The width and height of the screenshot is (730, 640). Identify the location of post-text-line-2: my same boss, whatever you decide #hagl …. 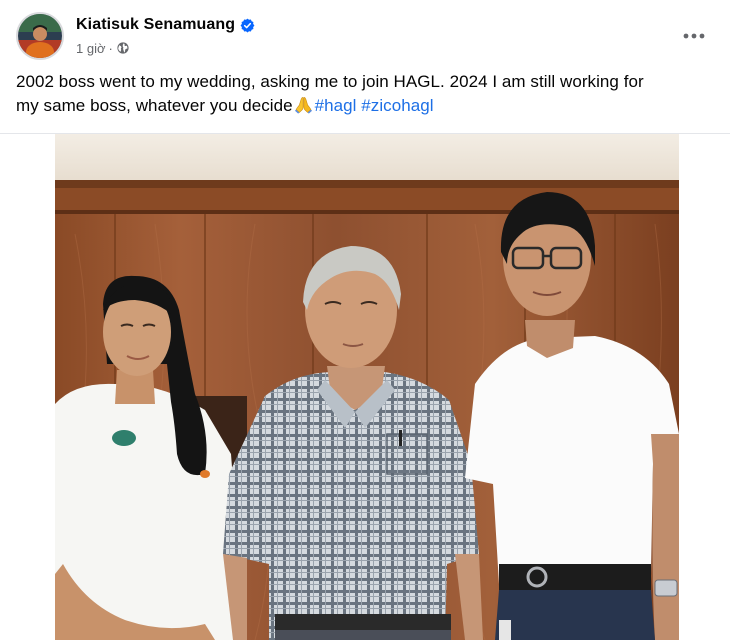
(366, 106).